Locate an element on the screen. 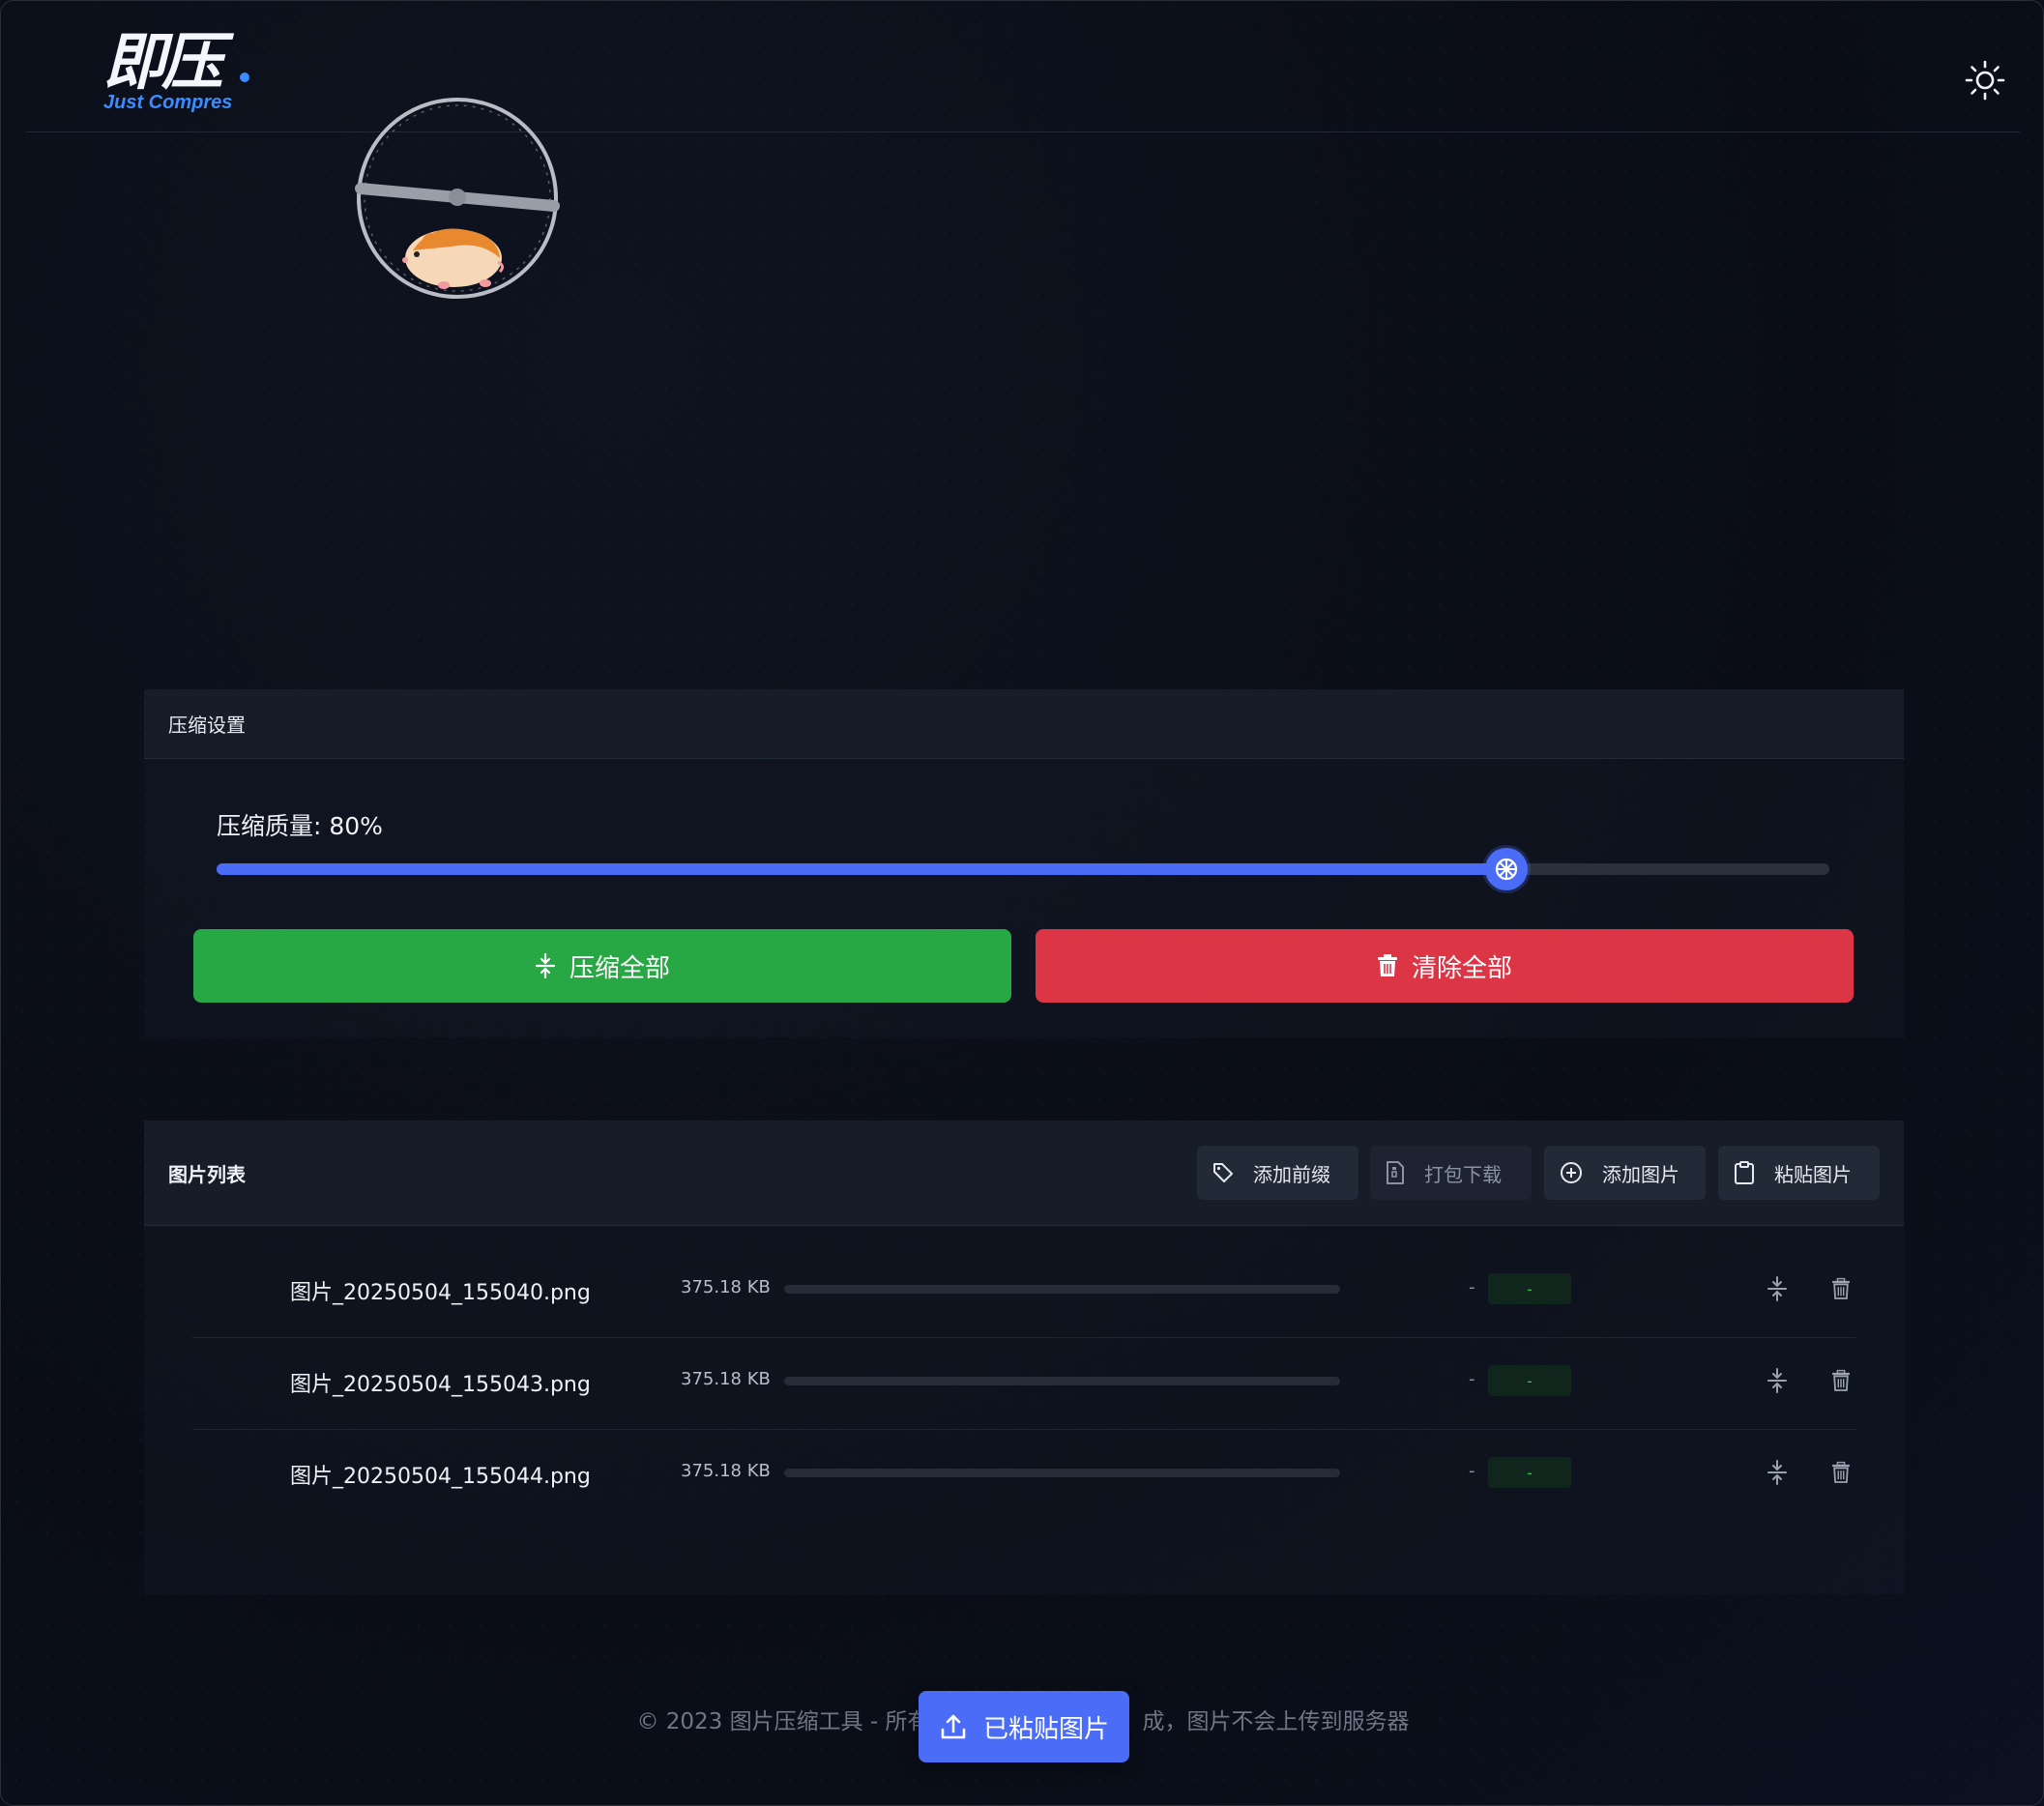 This screenshot has height=1806, width=2044. tag-icon is located at coordinates (1223, 1172).